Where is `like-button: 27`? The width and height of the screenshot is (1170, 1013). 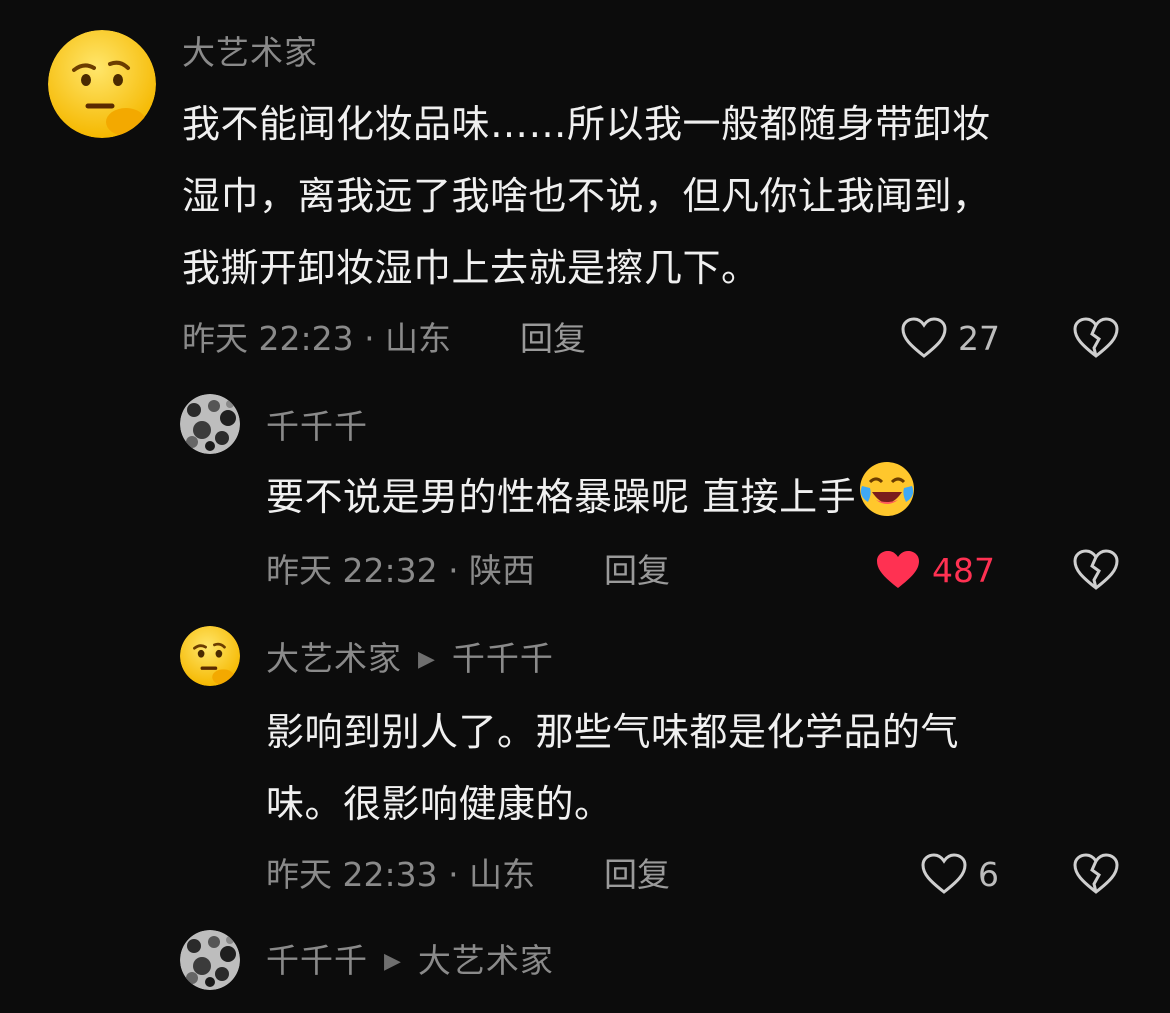 like-button: 27 is located at coordinates (950, 338).